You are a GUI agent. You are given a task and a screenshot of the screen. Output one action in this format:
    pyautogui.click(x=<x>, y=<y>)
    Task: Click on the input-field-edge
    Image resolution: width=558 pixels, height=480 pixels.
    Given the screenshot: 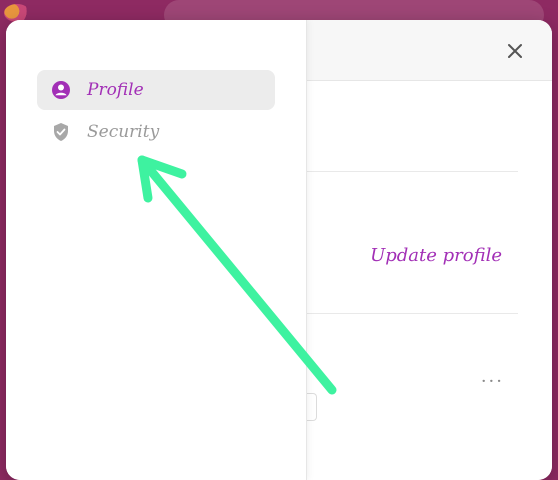 What is the action you would take?
    pyautogui.click(x=311, y=407)
    